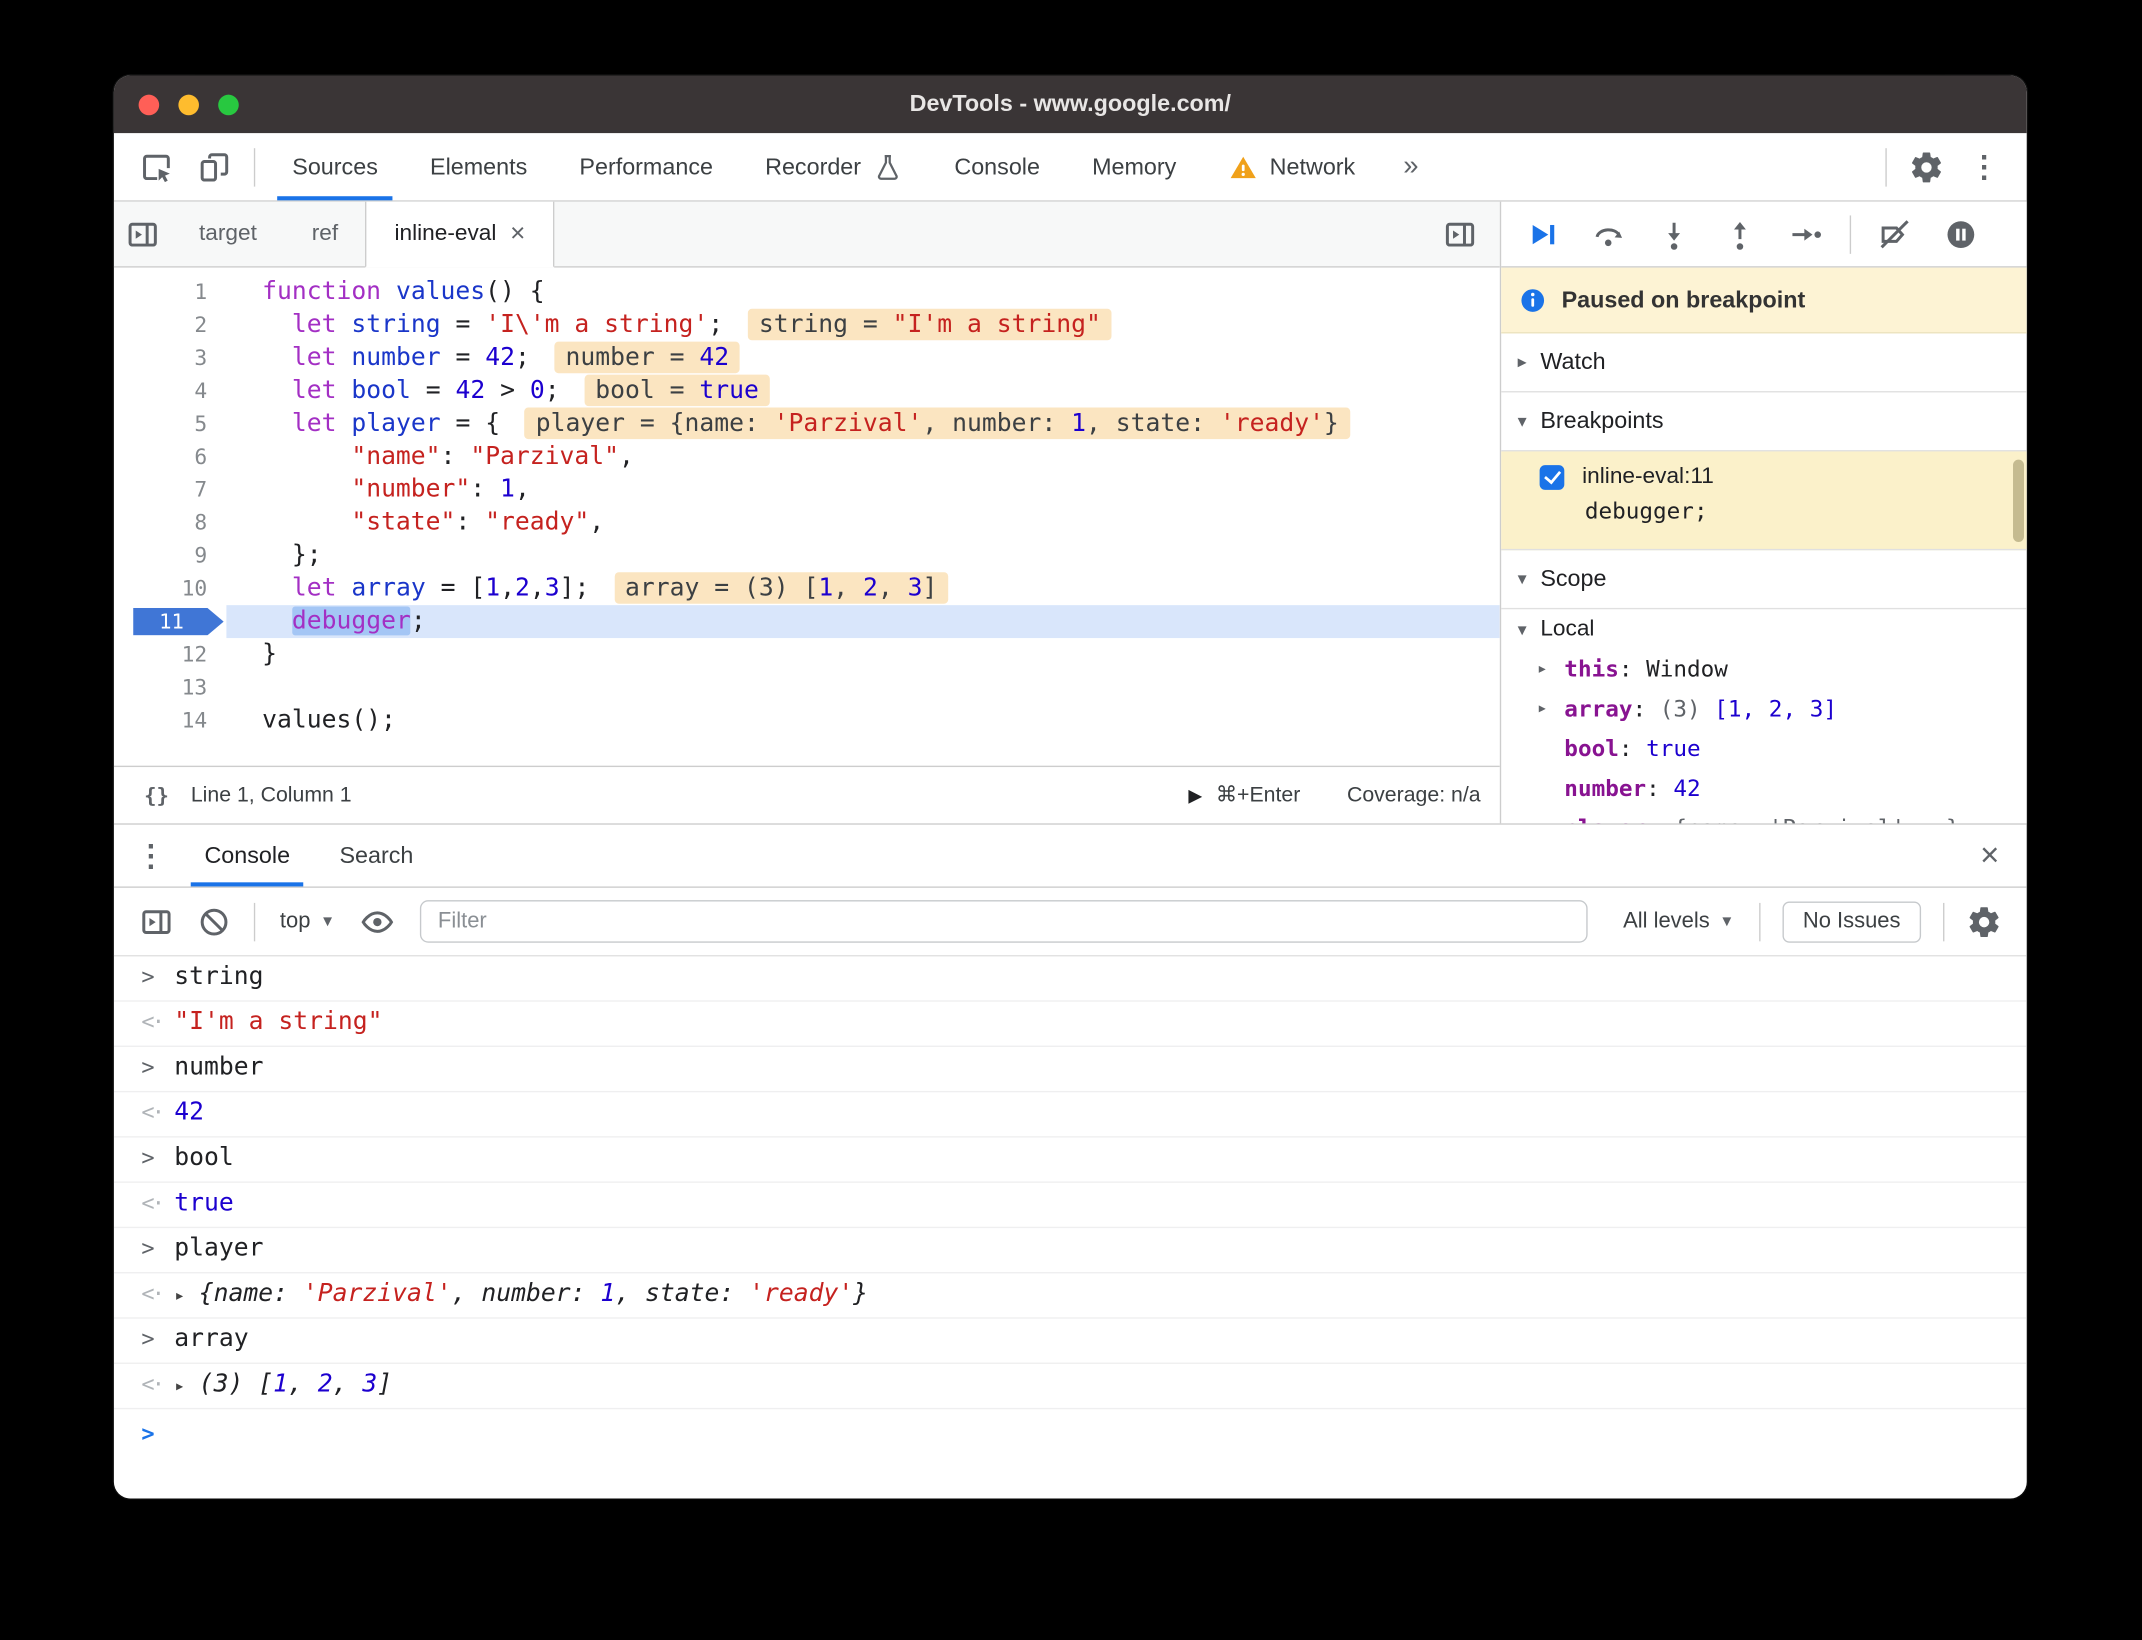  What do you see at coordinates (862, 687) in the screenshot?
I see `code-line` at bounding box center [862, 687].